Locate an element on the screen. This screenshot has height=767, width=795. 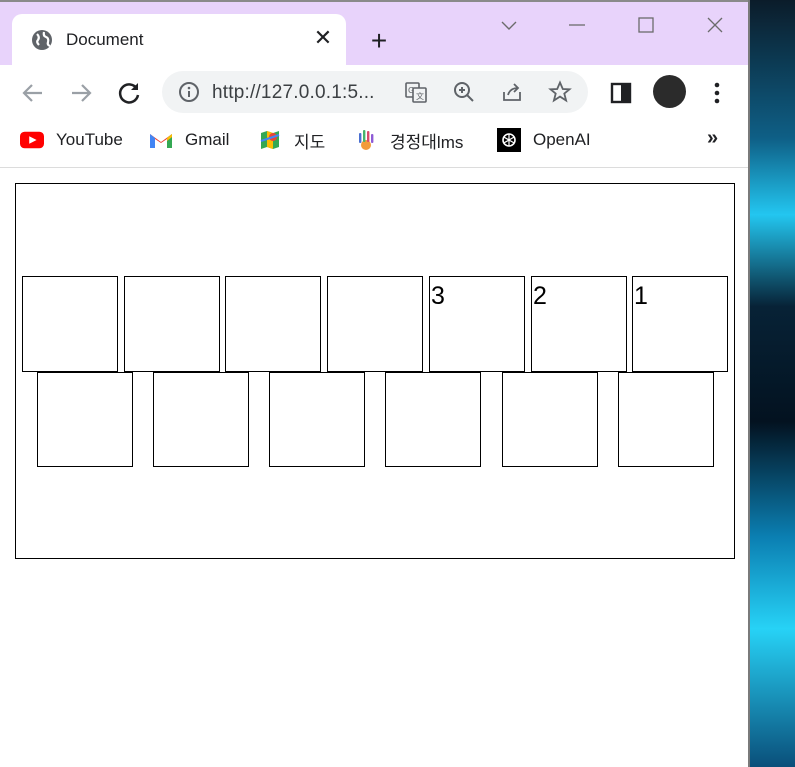
reload-icon is located at coordinates (129, 93).